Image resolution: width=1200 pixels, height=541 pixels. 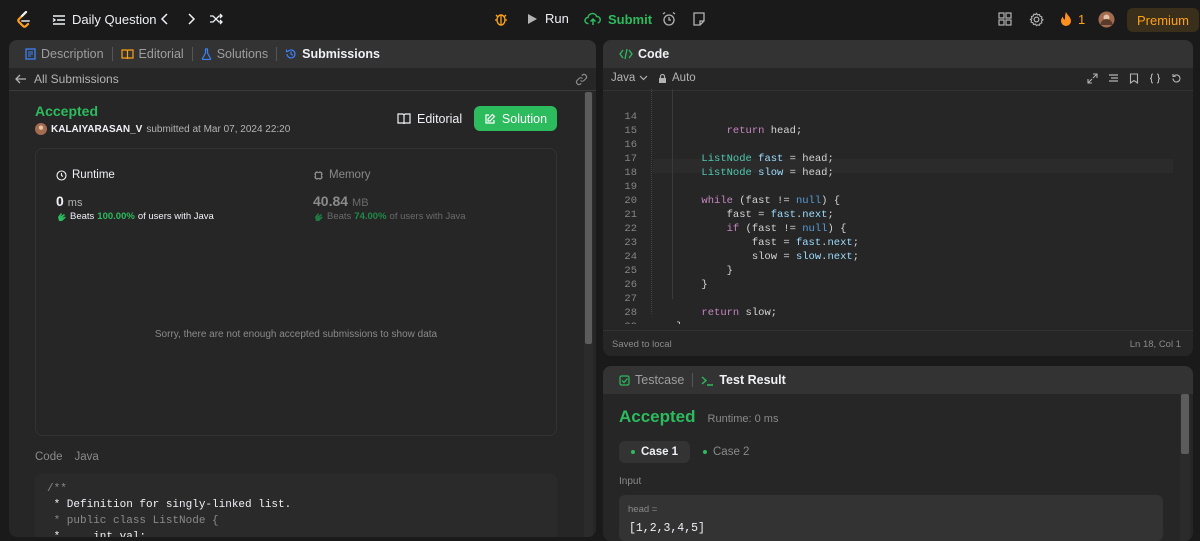 I want to click on case-tab-2: Case 2, so click(x=726, y=452).